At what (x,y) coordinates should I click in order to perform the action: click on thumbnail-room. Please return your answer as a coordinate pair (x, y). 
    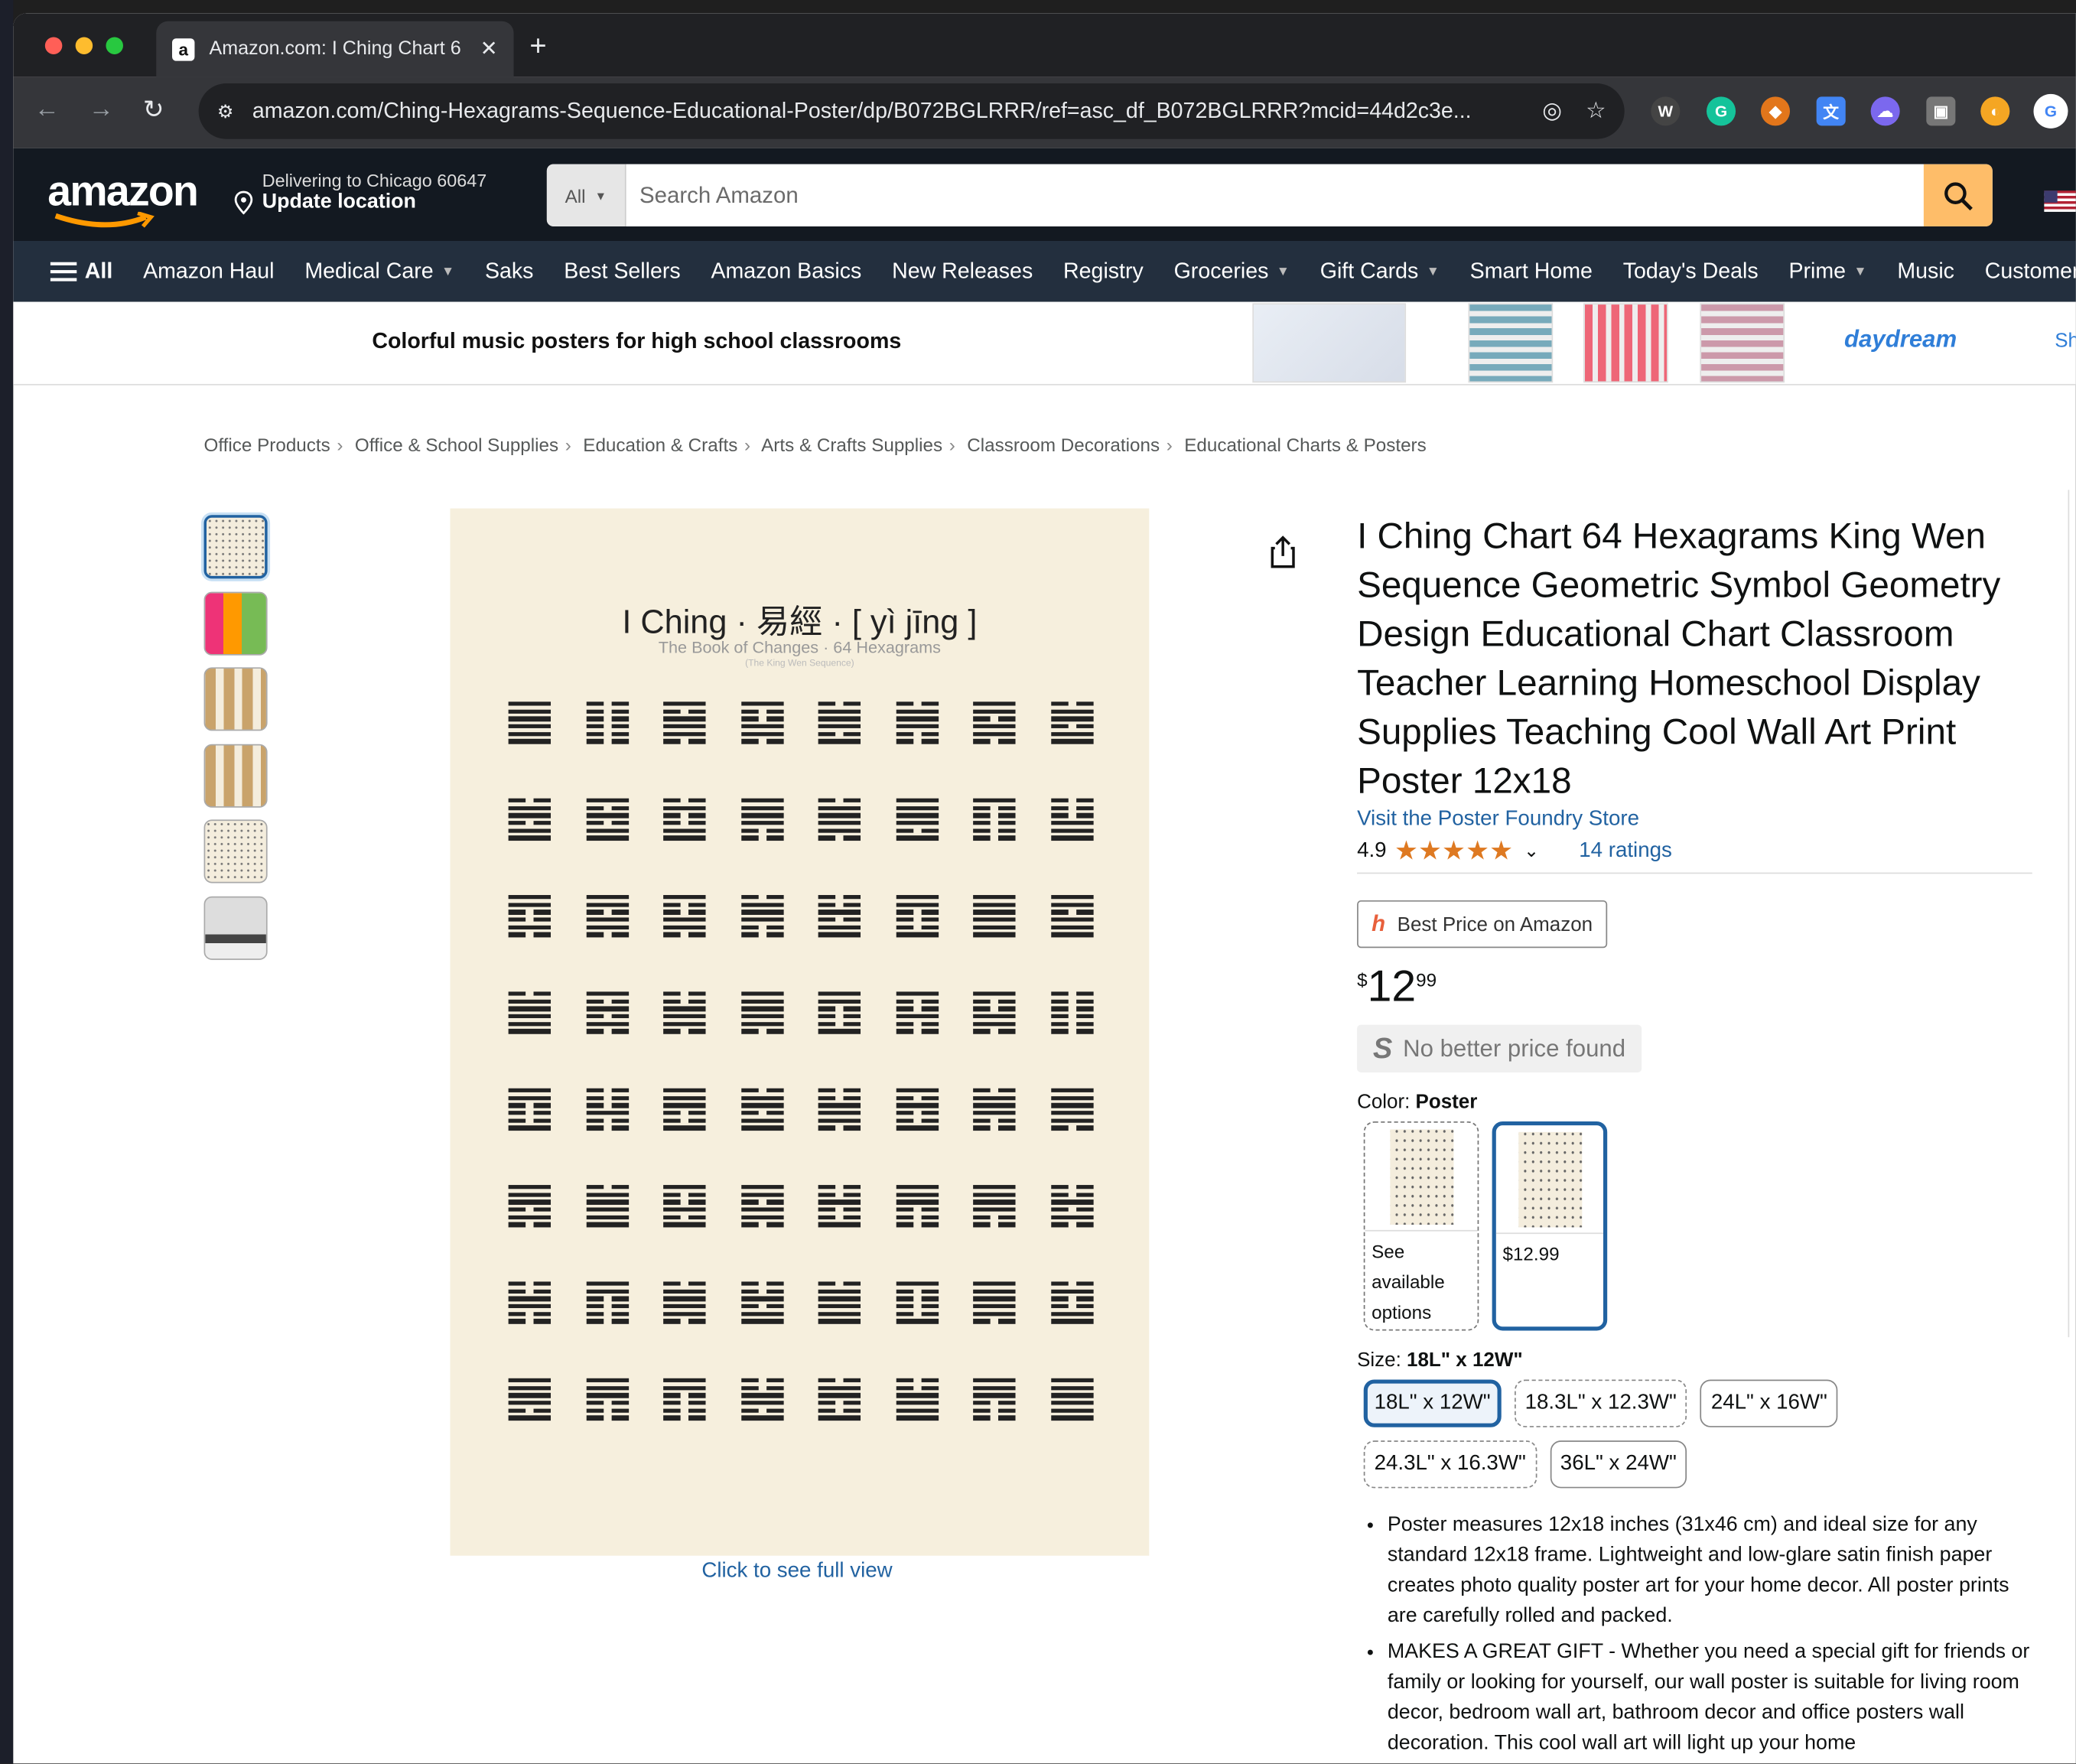
    Looking at the image, I should click on (235, 927).